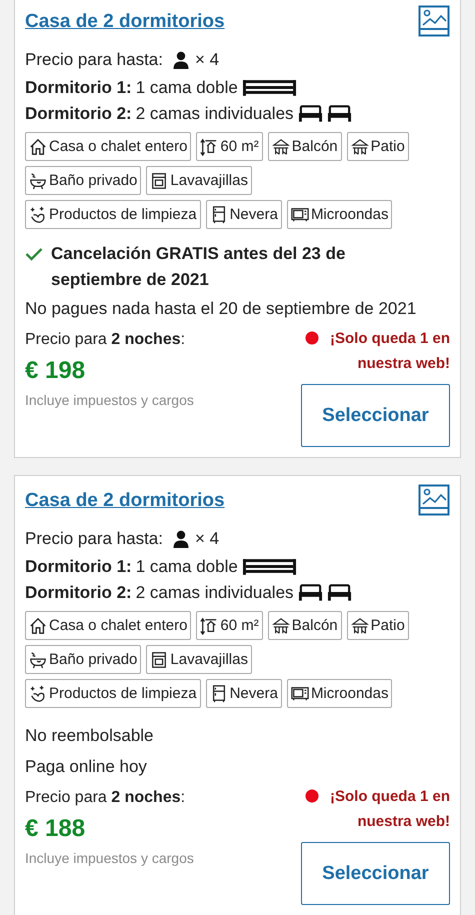 The width and height of the screenshot is (475, 915). What do you see at coordinates (55, 829) in the screenshot?
I see `price: € 188` at bounding box center [55, 829].